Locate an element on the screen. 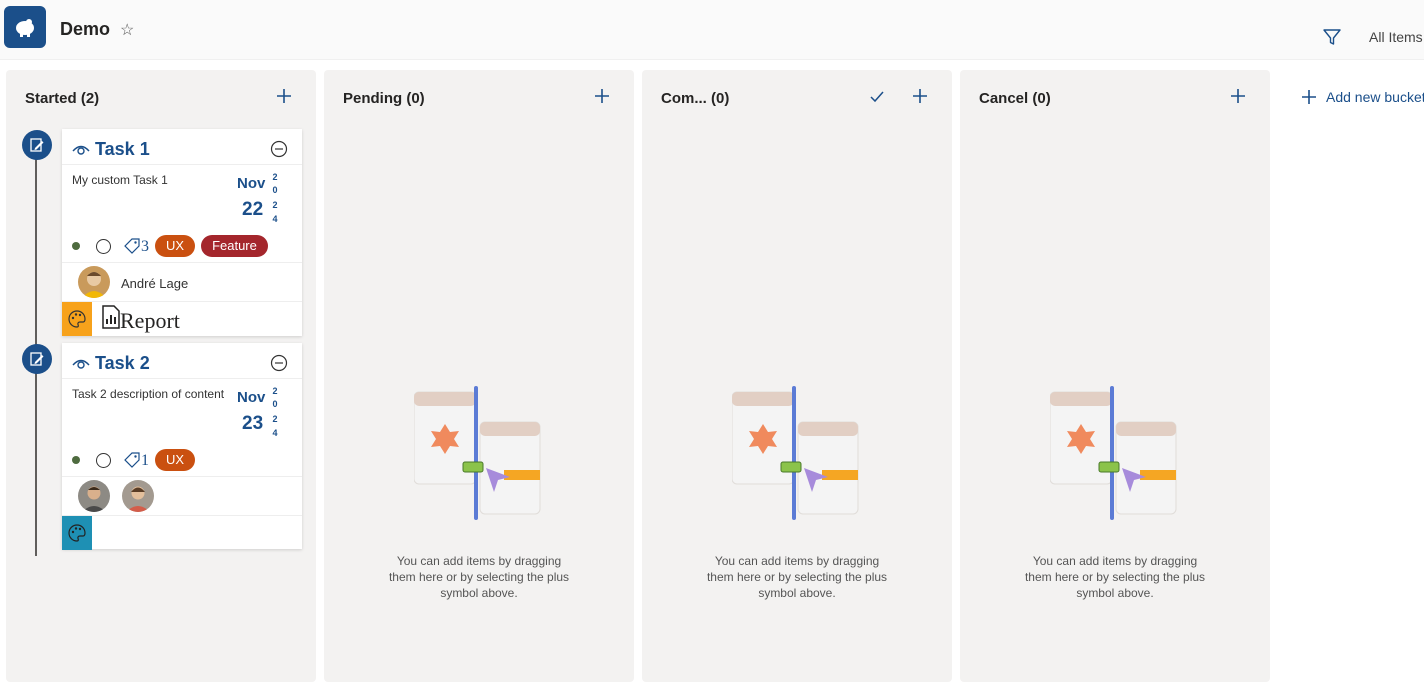  tag-count: 1 is located at coordinates (136, 460).